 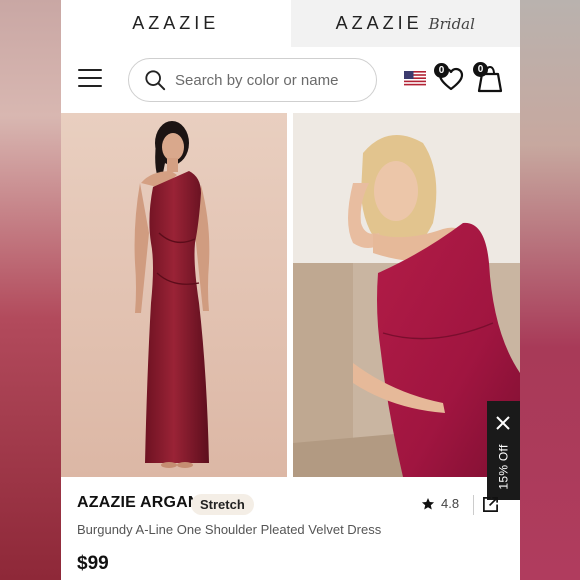 I want to click on cart-count-badge: 0, so click(x=480, y=69).